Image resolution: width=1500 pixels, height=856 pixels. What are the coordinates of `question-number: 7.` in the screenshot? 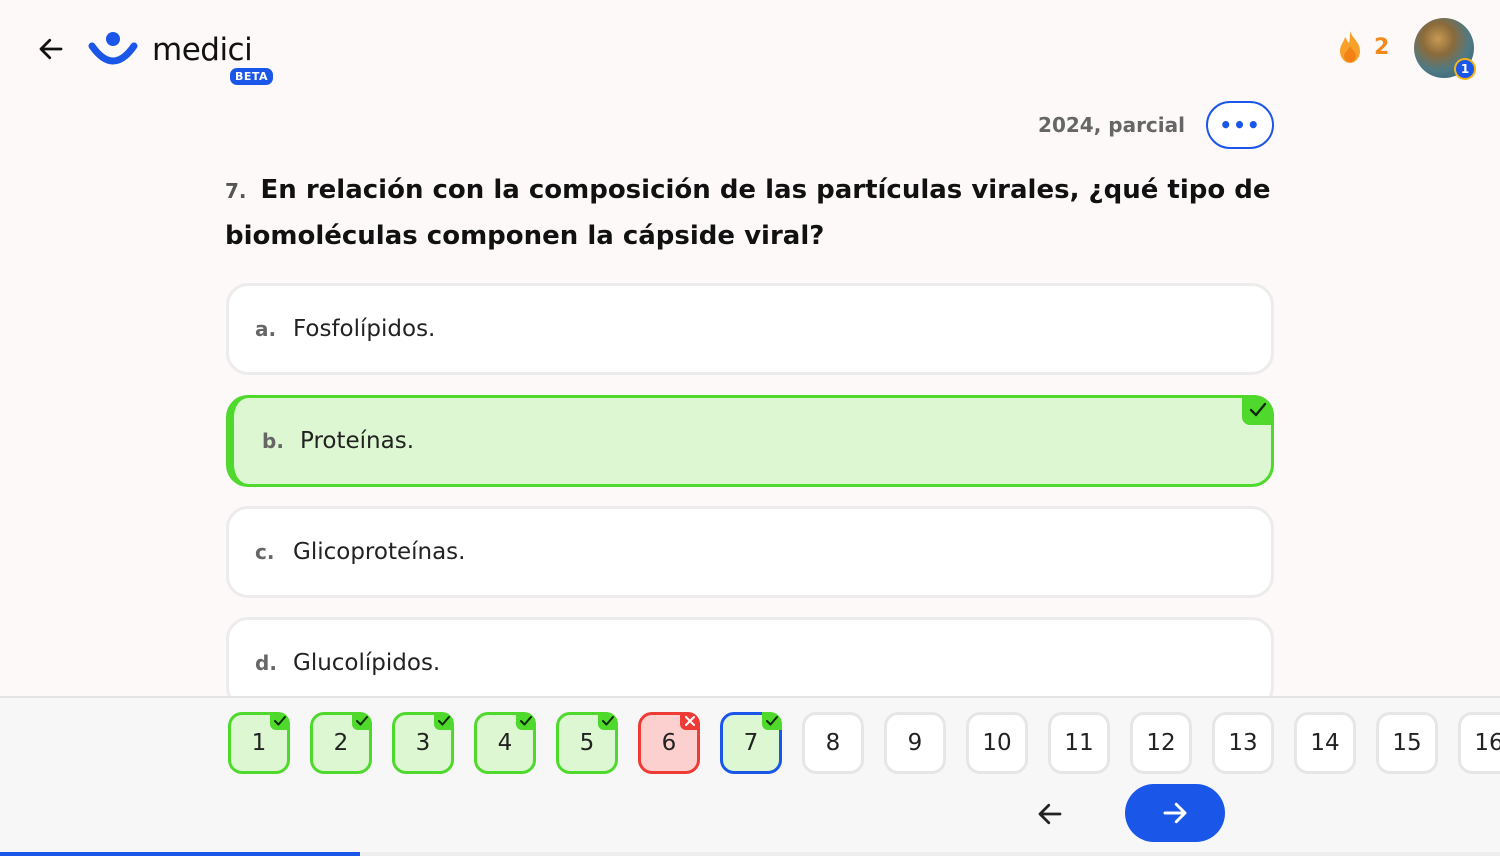 It's located at (236, 191).